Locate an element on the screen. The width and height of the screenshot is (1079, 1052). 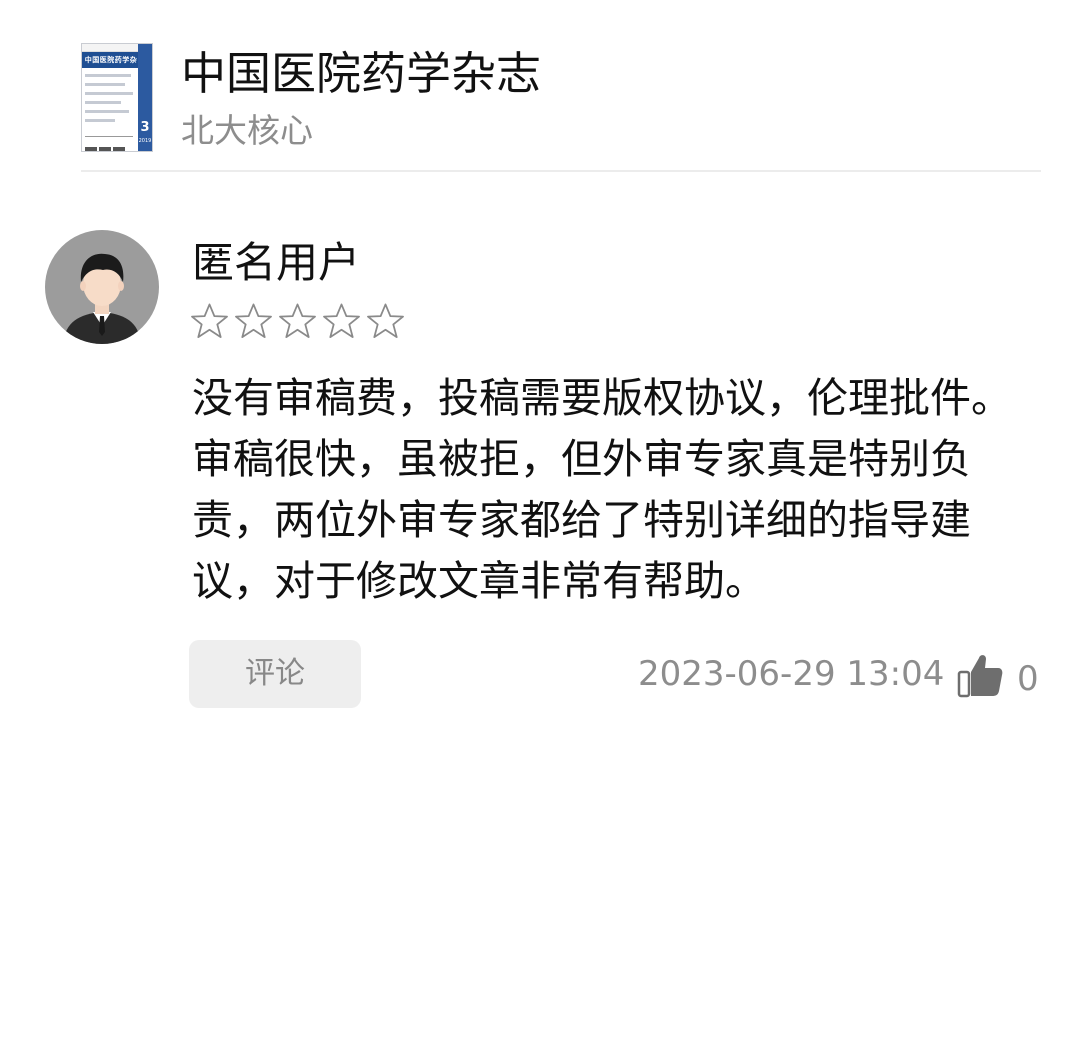
rating-stars is located at coordinates (297, 322).